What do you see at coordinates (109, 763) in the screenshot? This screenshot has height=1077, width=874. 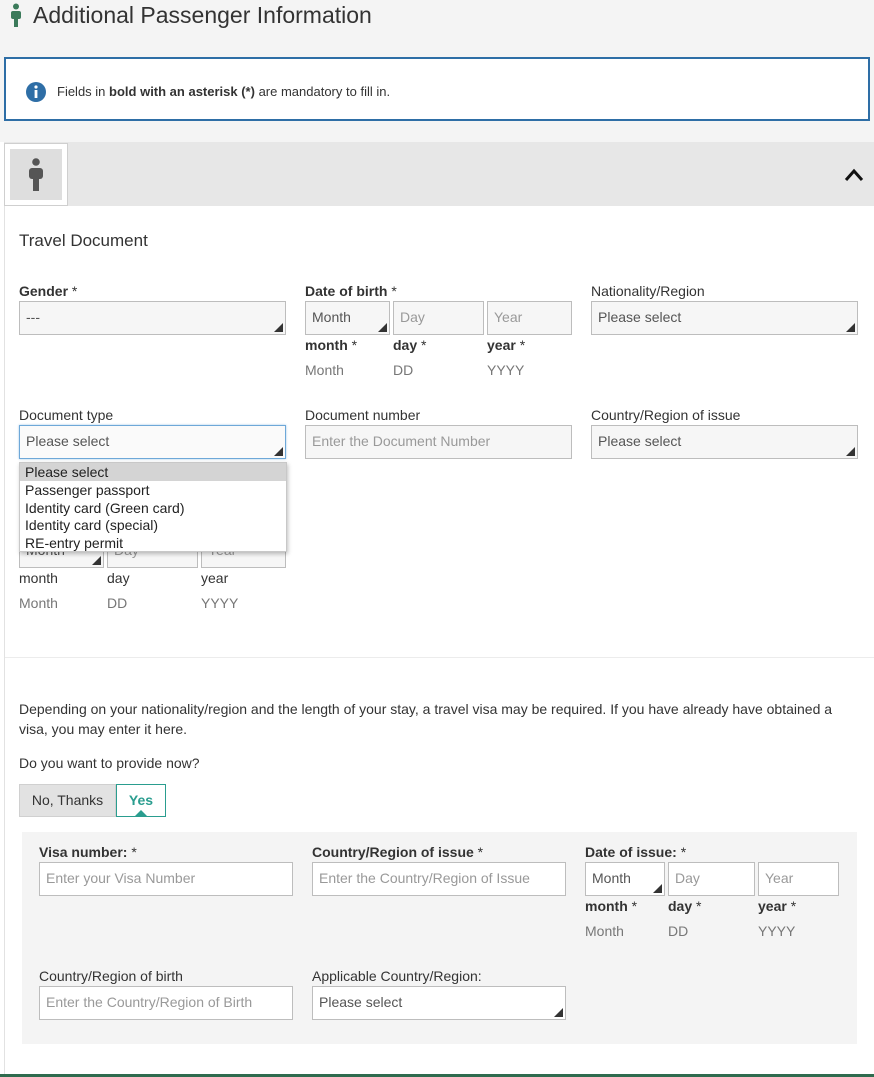 I see `visa-question: Do you want to provide now?` at bounding box center [109, 763].